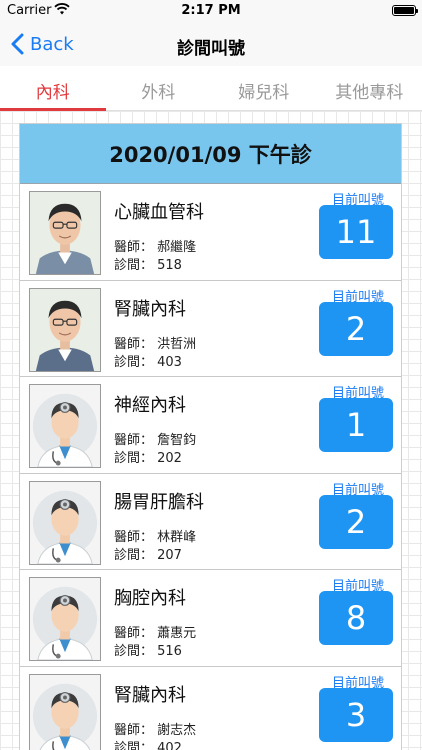 The height and width of the screenshot is (750, 422). I want to click on current-call-number: 1, so click(356, 425).